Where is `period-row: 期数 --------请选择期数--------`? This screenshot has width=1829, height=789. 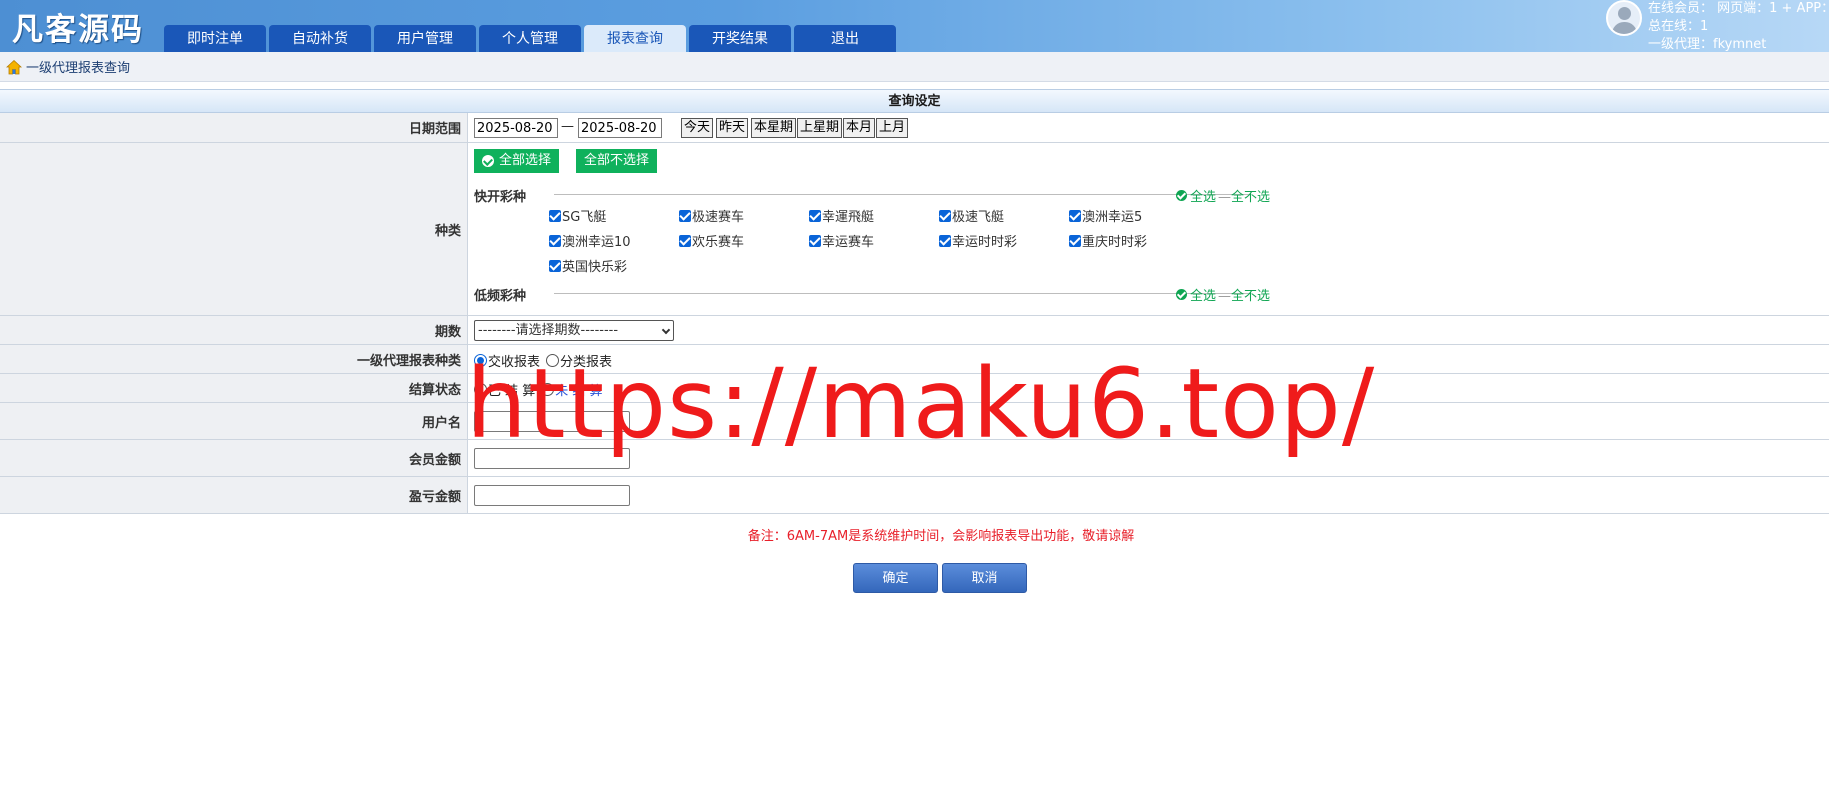
period-row: 期数 --------请选择期数-------- is located at coordinates (914, 330).